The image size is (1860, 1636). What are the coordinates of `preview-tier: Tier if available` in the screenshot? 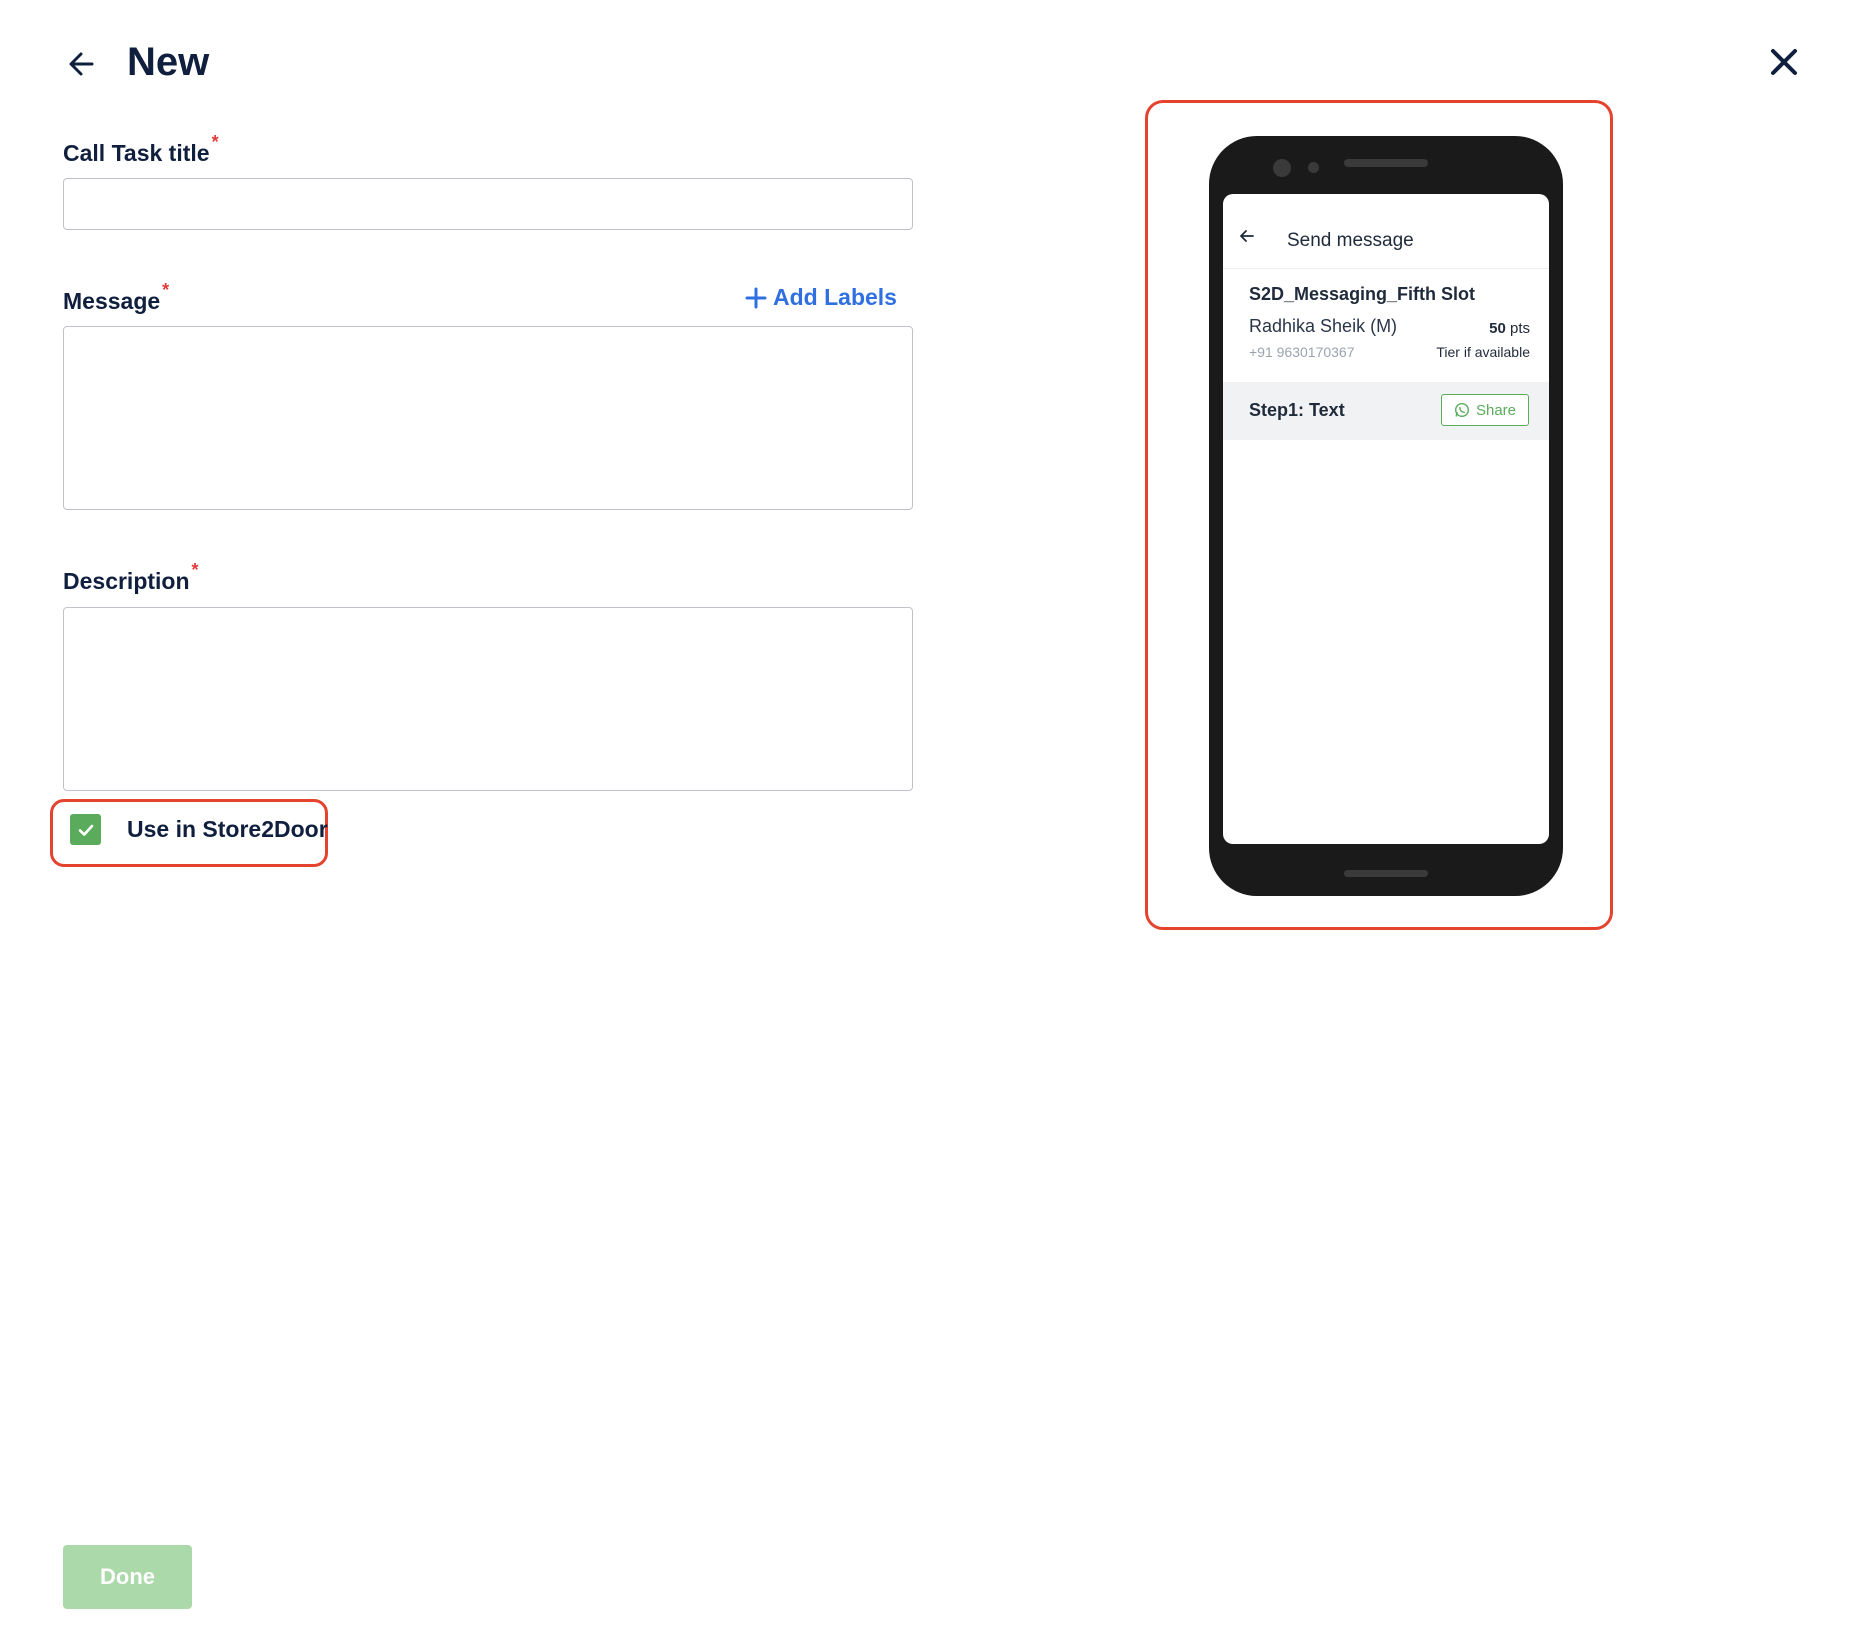 It's located at (1483, 352).